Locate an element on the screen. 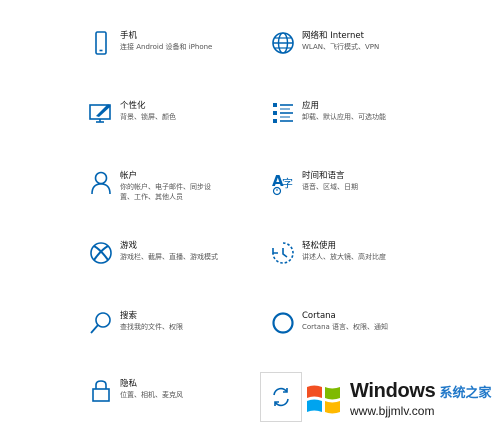  settings-tile-accounts: 帐户 你的帐户、电子邮件、同步设 置、工作、其他人员 is located at coordinates (186, 190).